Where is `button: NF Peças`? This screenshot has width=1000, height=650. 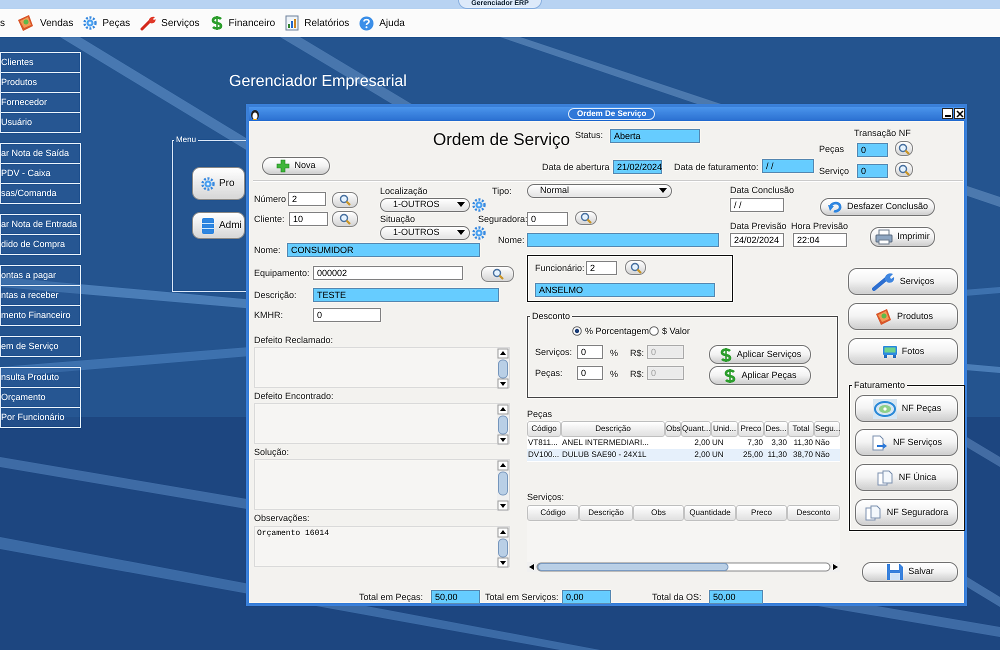 button: NF Peças is located at coordinates (906, 408).